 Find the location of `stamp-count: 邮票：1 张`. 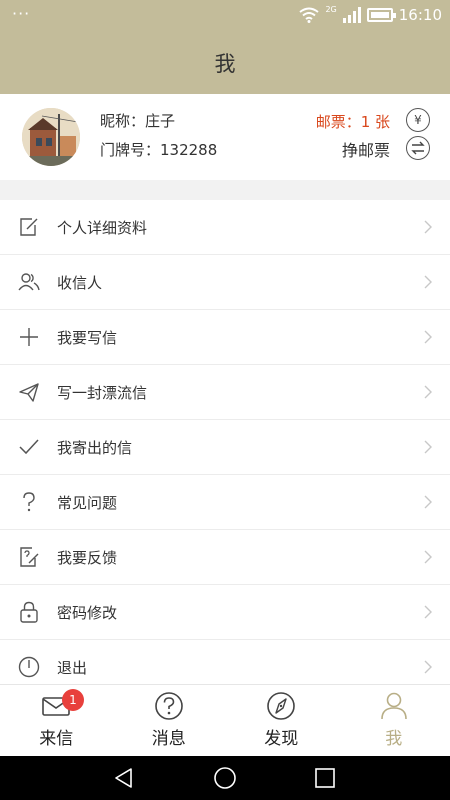

stamp-count: 邮票：1 张 is located at coordinates (352, 122).